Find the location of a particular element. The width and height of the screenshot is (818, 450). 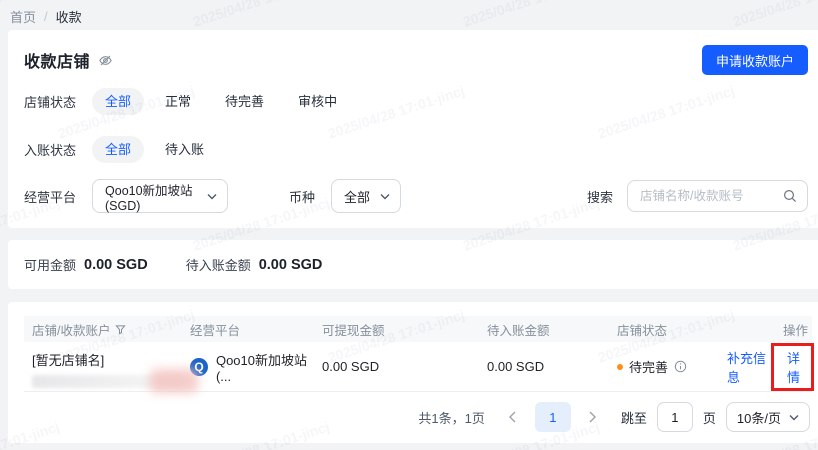

pagination-total: 共1条，1页 is located at coordinates (451, 418).